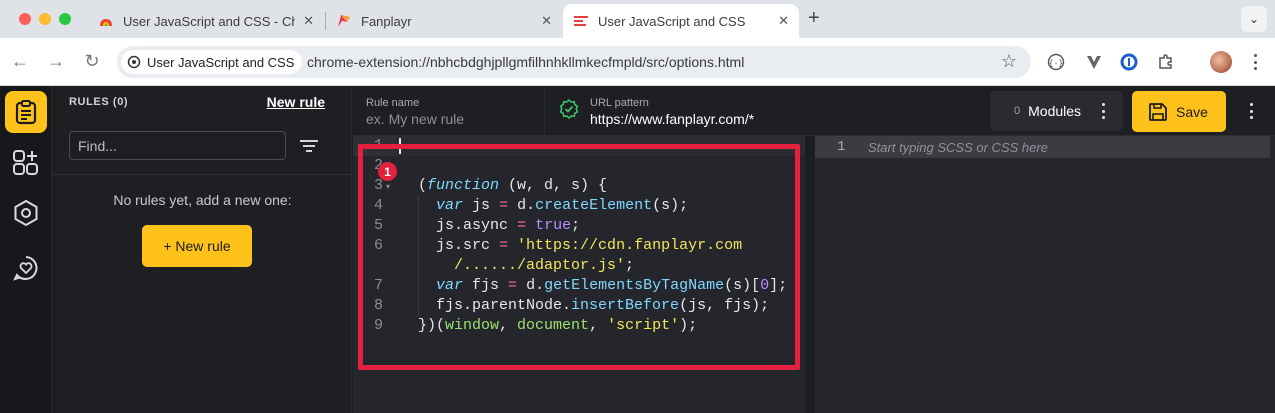  What do you see at coordinates (672, 119) in the screenshot?
I see `url-pattern-value: https://www.fanplayr.com/*` at bounding box center [672, 119].